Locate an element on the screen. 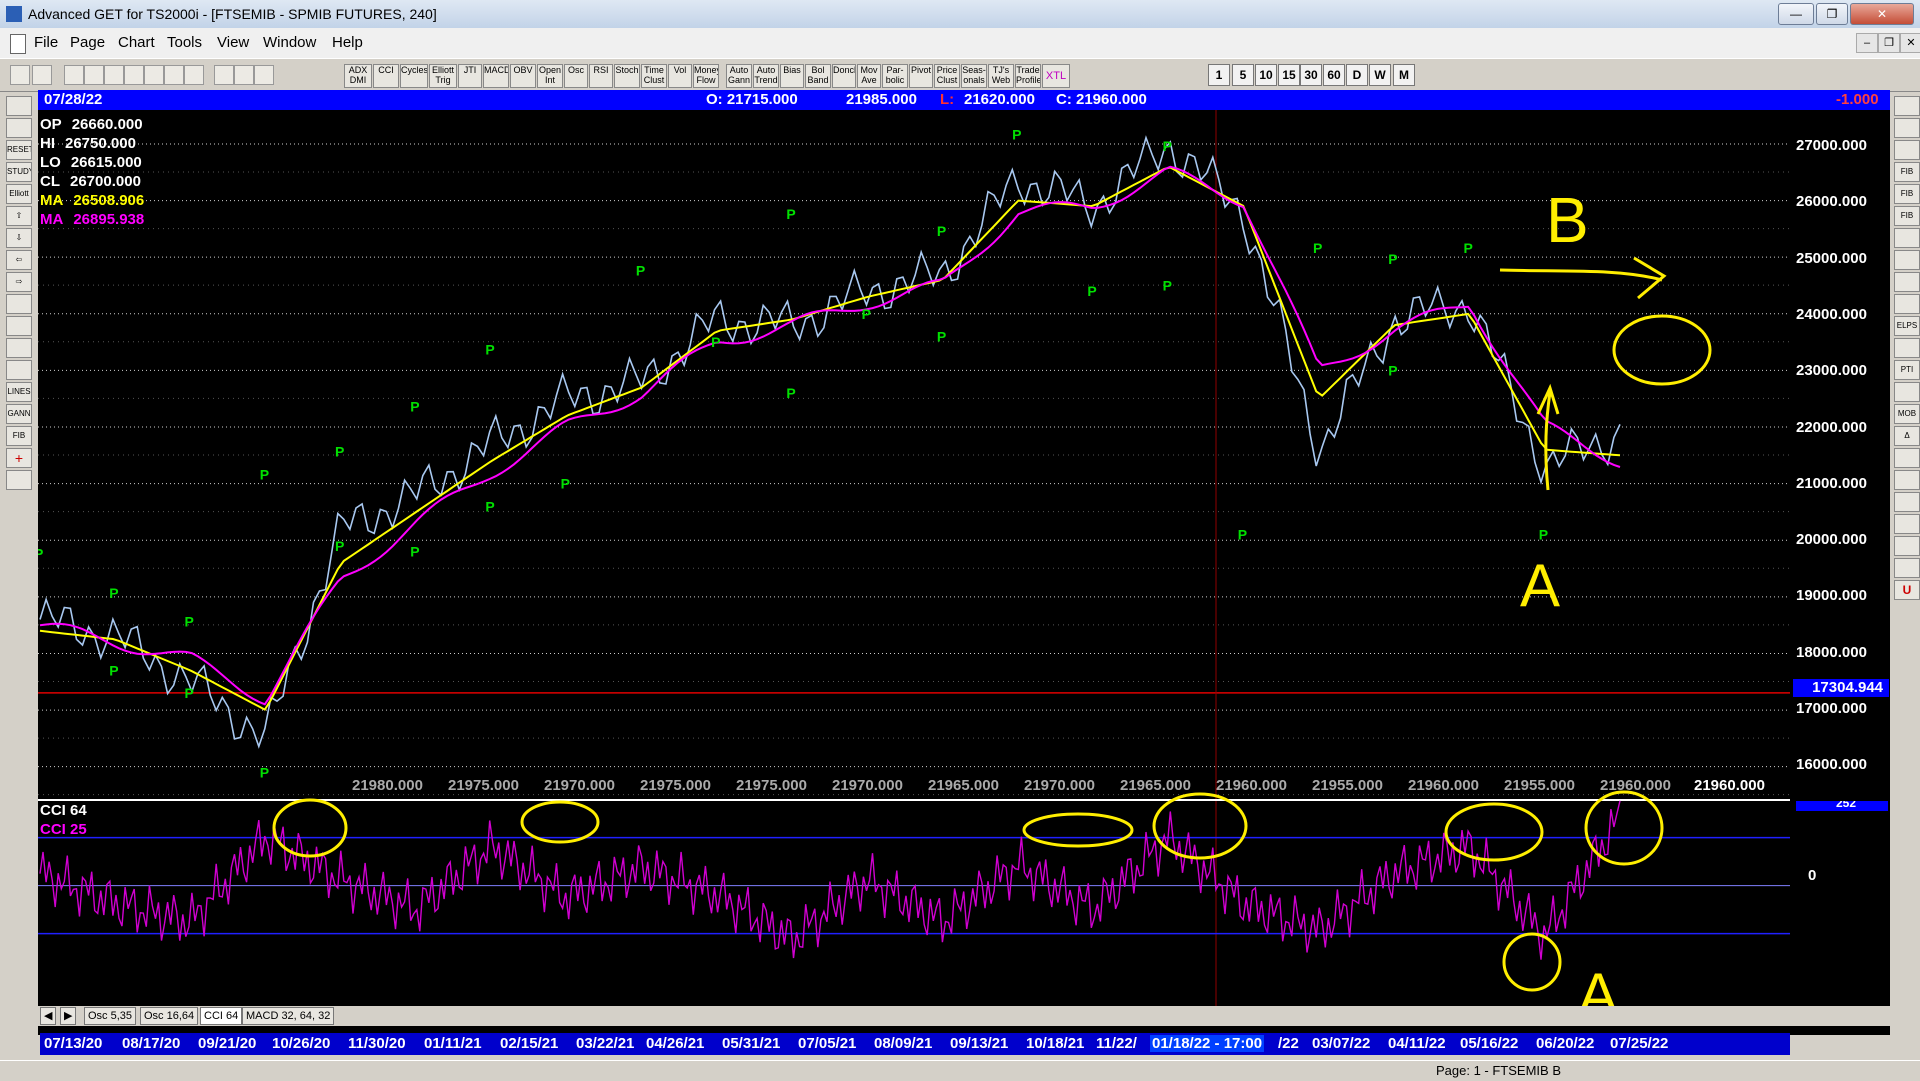 The width and height of the screenshot is (1920, 1081). arc-icon is located at coordinates (1907, 238).